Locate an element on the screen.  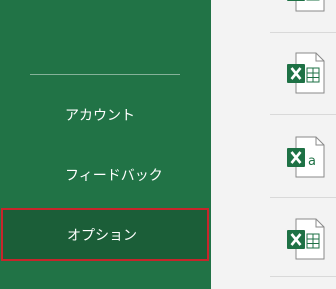
excel-template-icon: a is located at coordinates (305, 157).